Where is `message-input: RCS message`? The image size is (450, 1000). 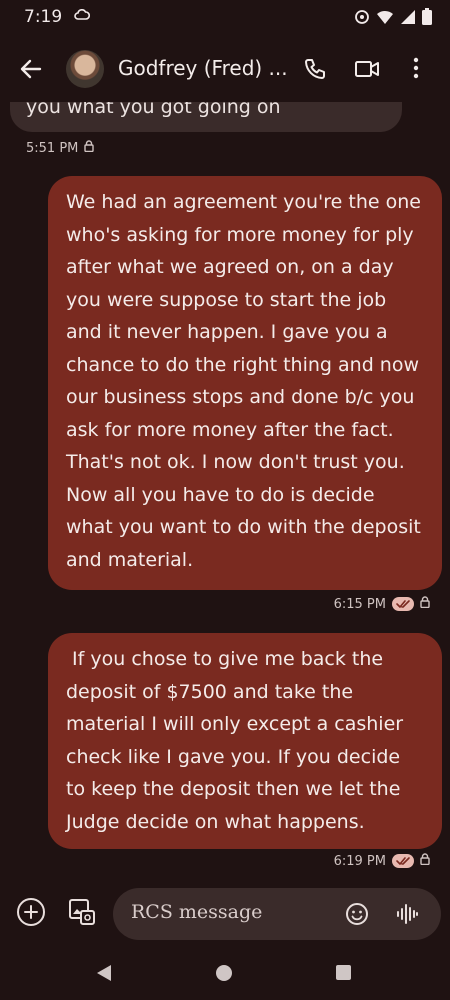
message-input: RCS message is located at coordinates (277, 914).